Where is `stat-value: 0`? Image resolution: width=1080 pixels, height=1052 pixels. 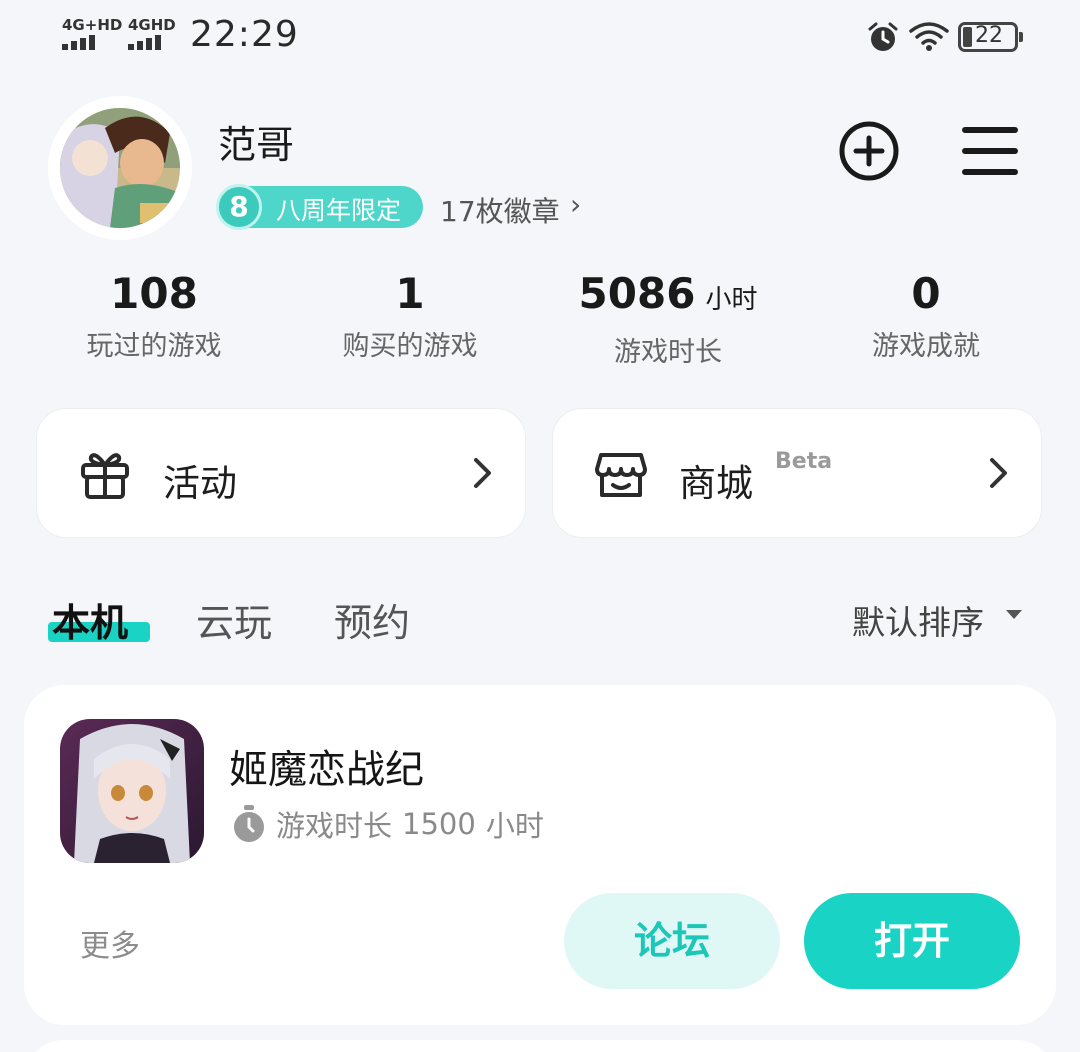
stat-value: 0 is located at coordinates (926, 293).